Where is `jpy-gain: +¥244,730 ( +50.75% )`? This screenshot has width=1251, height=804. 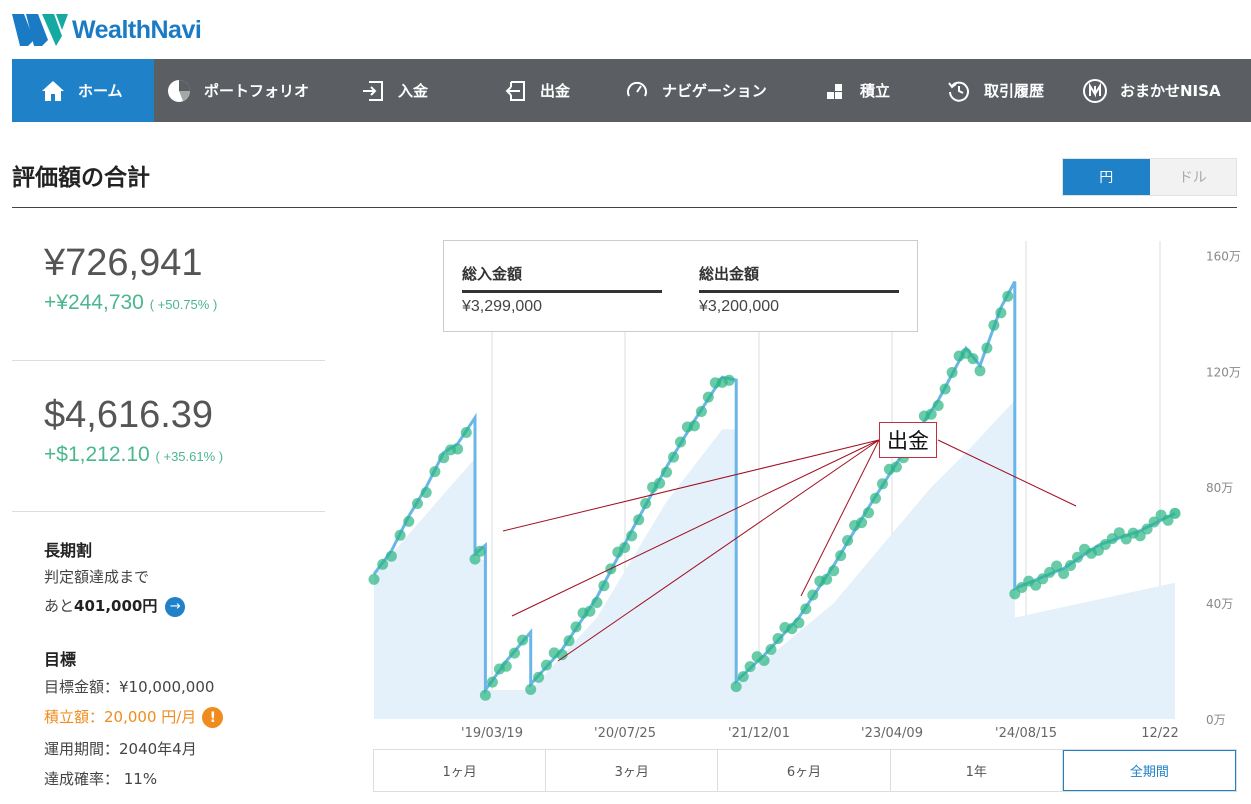
jpy-gain: +¥244,730 ( +50.75% ) is located at coordinates (130, 303).